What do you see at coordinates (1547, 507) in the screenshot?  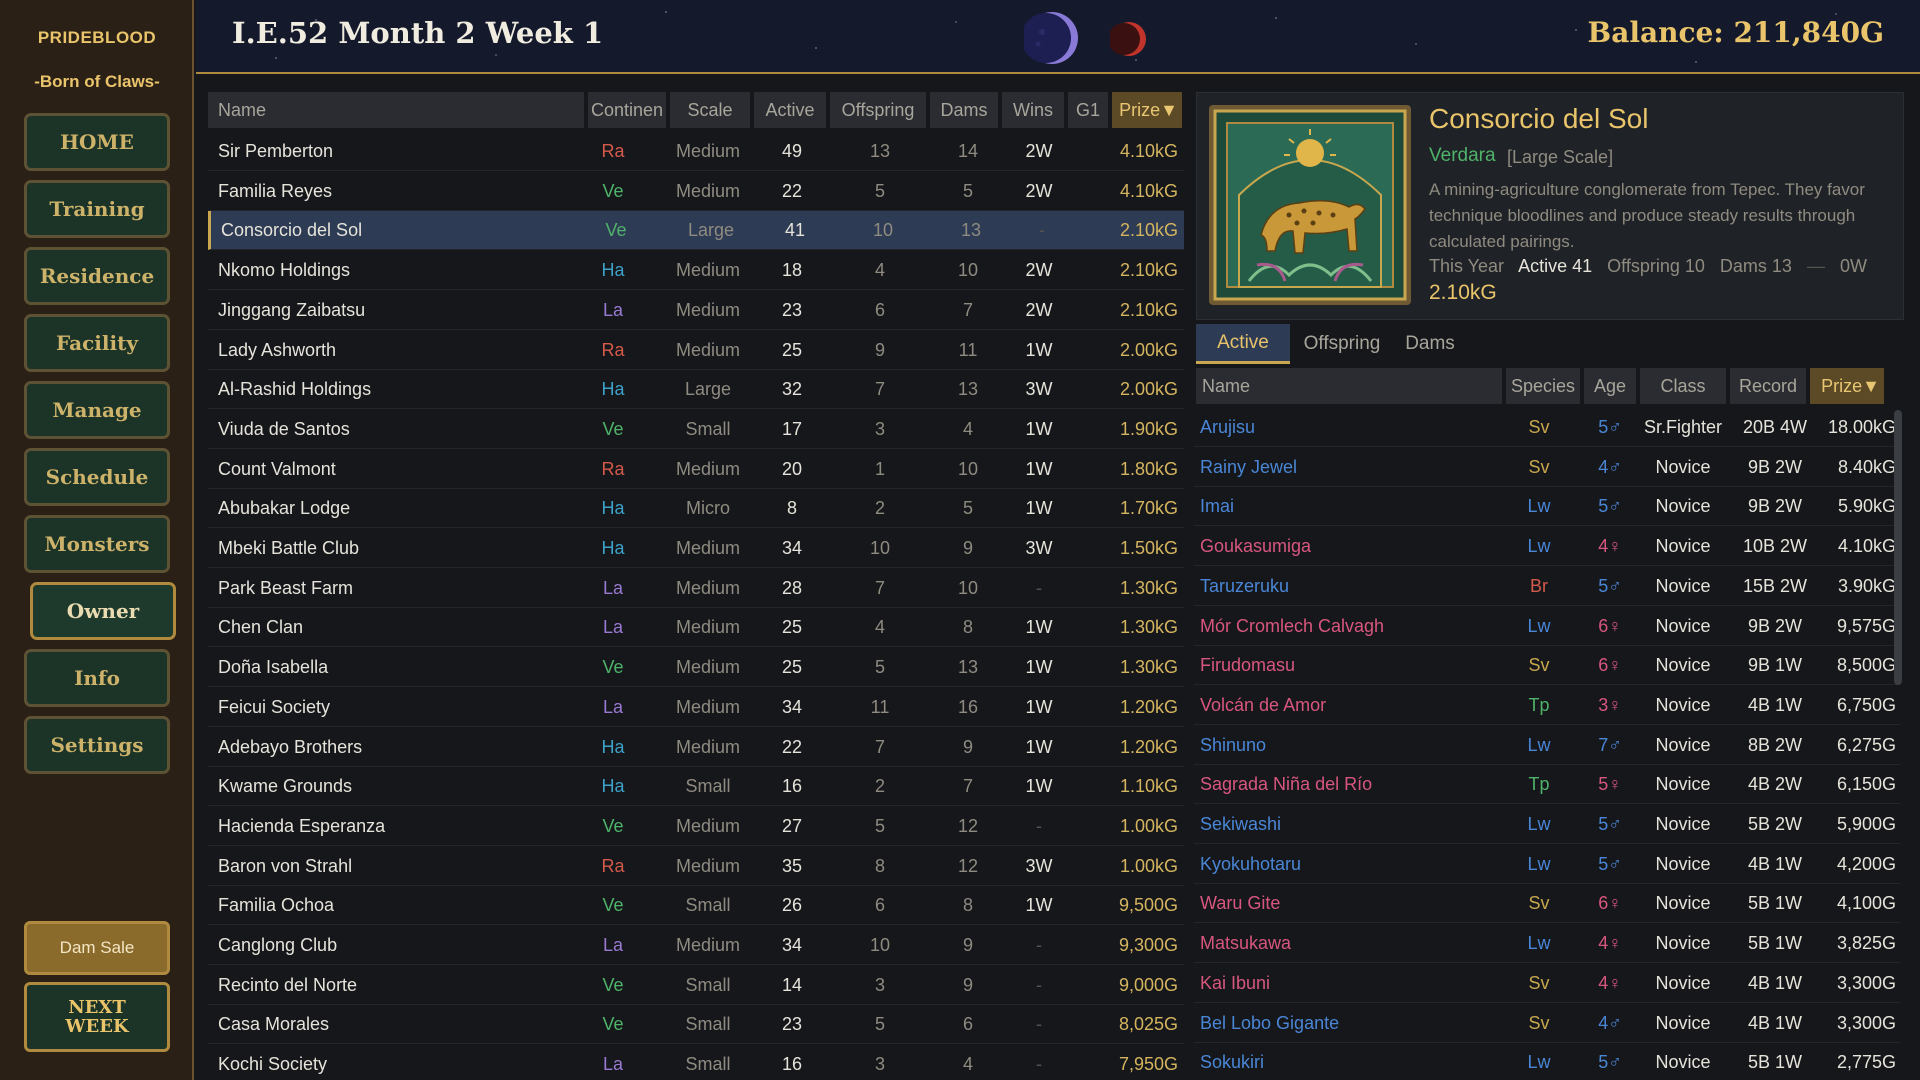 I see `monster-row: Imai Lw 5♂ Novice 9B 2W 5.90kG` at bounding box center [1547, 507].